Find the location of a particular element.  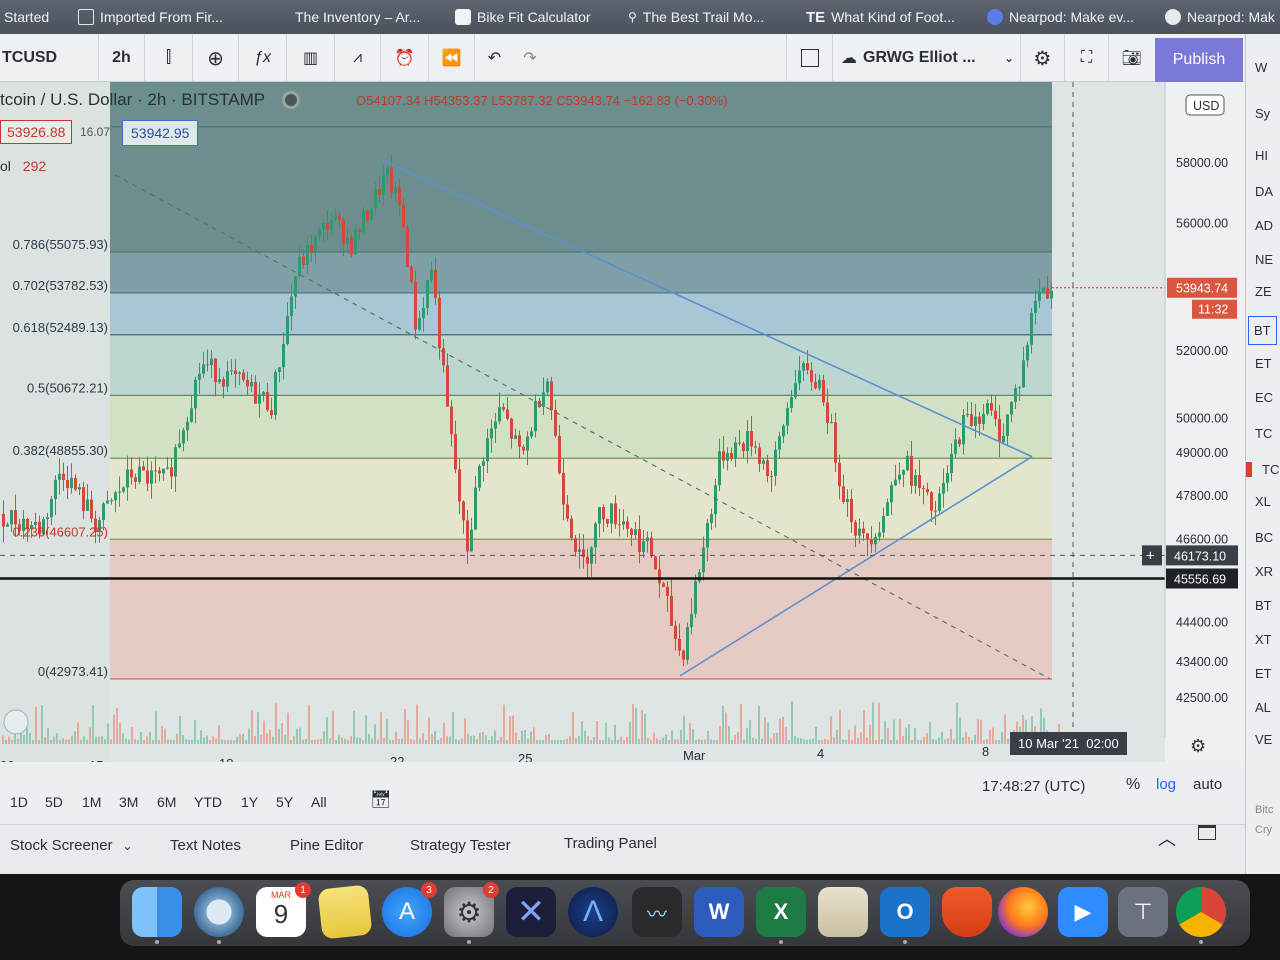

visibility-dot-icon is located at coordinates (291, 100).